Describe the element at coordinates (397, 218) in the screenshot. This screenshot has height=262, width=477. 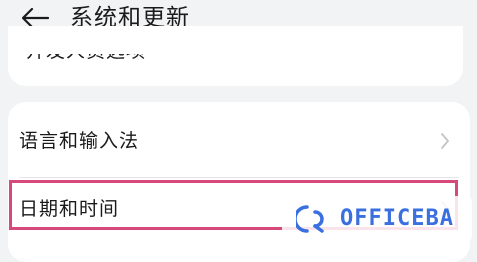
I see `watermark-text: OFFICEBA` at that location.